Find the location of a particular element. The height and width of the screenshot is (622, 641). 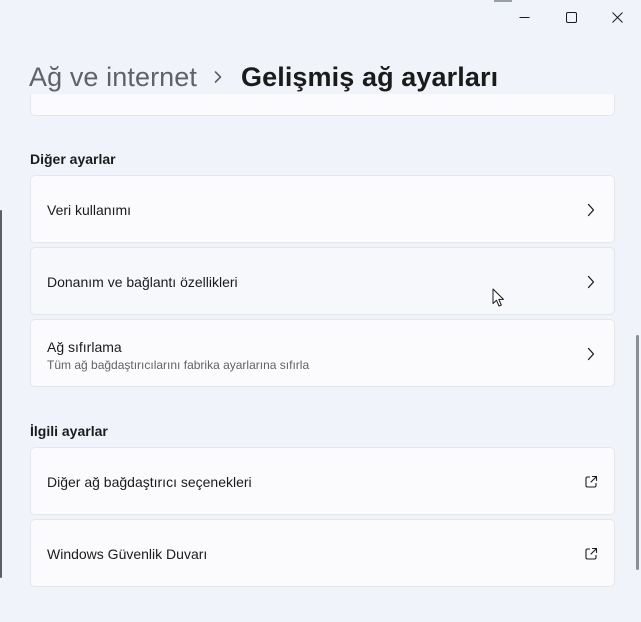

settings-item-data-usage: Veri kullanımı is located at coordinates (322, 209).